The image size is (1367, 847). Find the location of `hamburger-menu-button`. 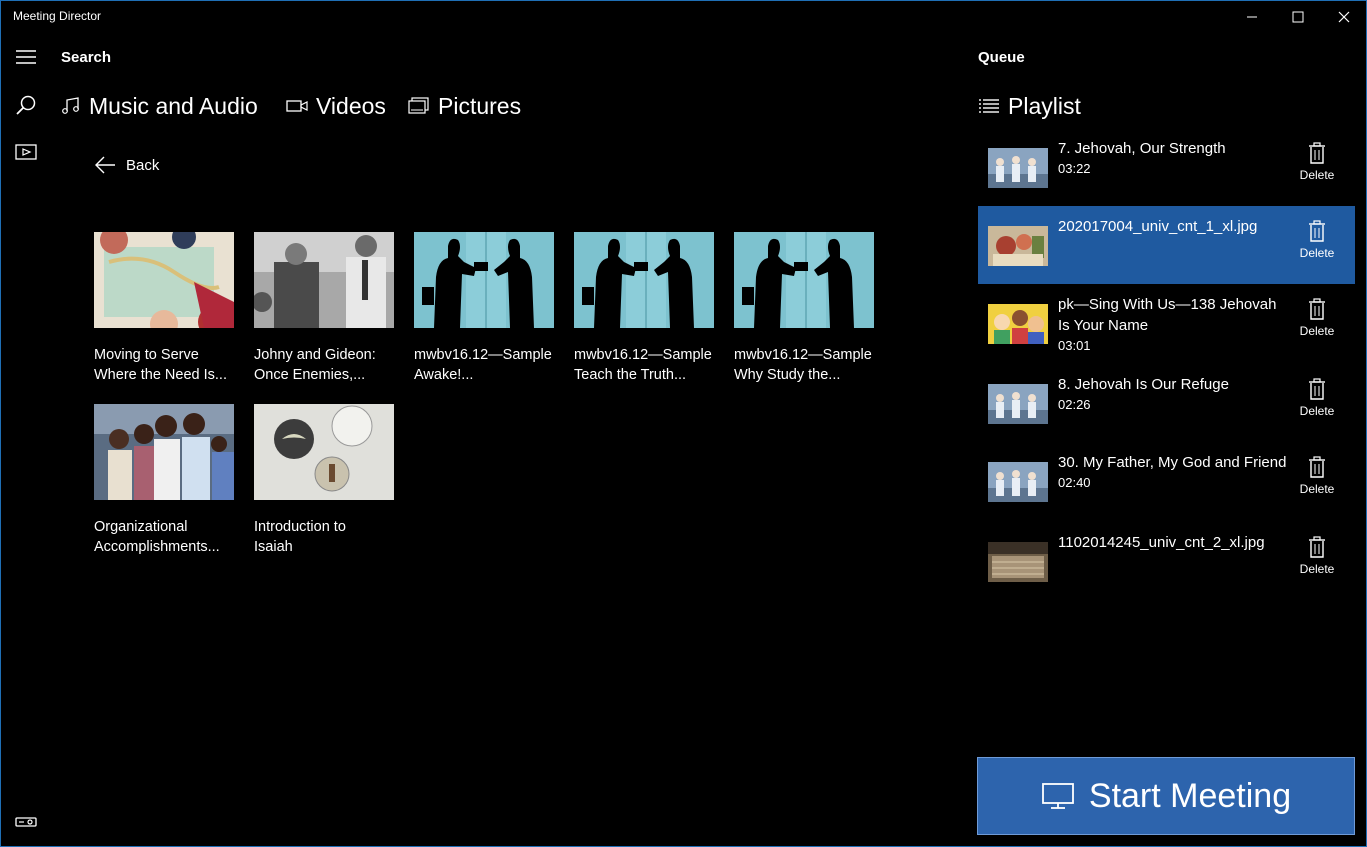

hamburger-menu-button is located at coordinates (26, 57).